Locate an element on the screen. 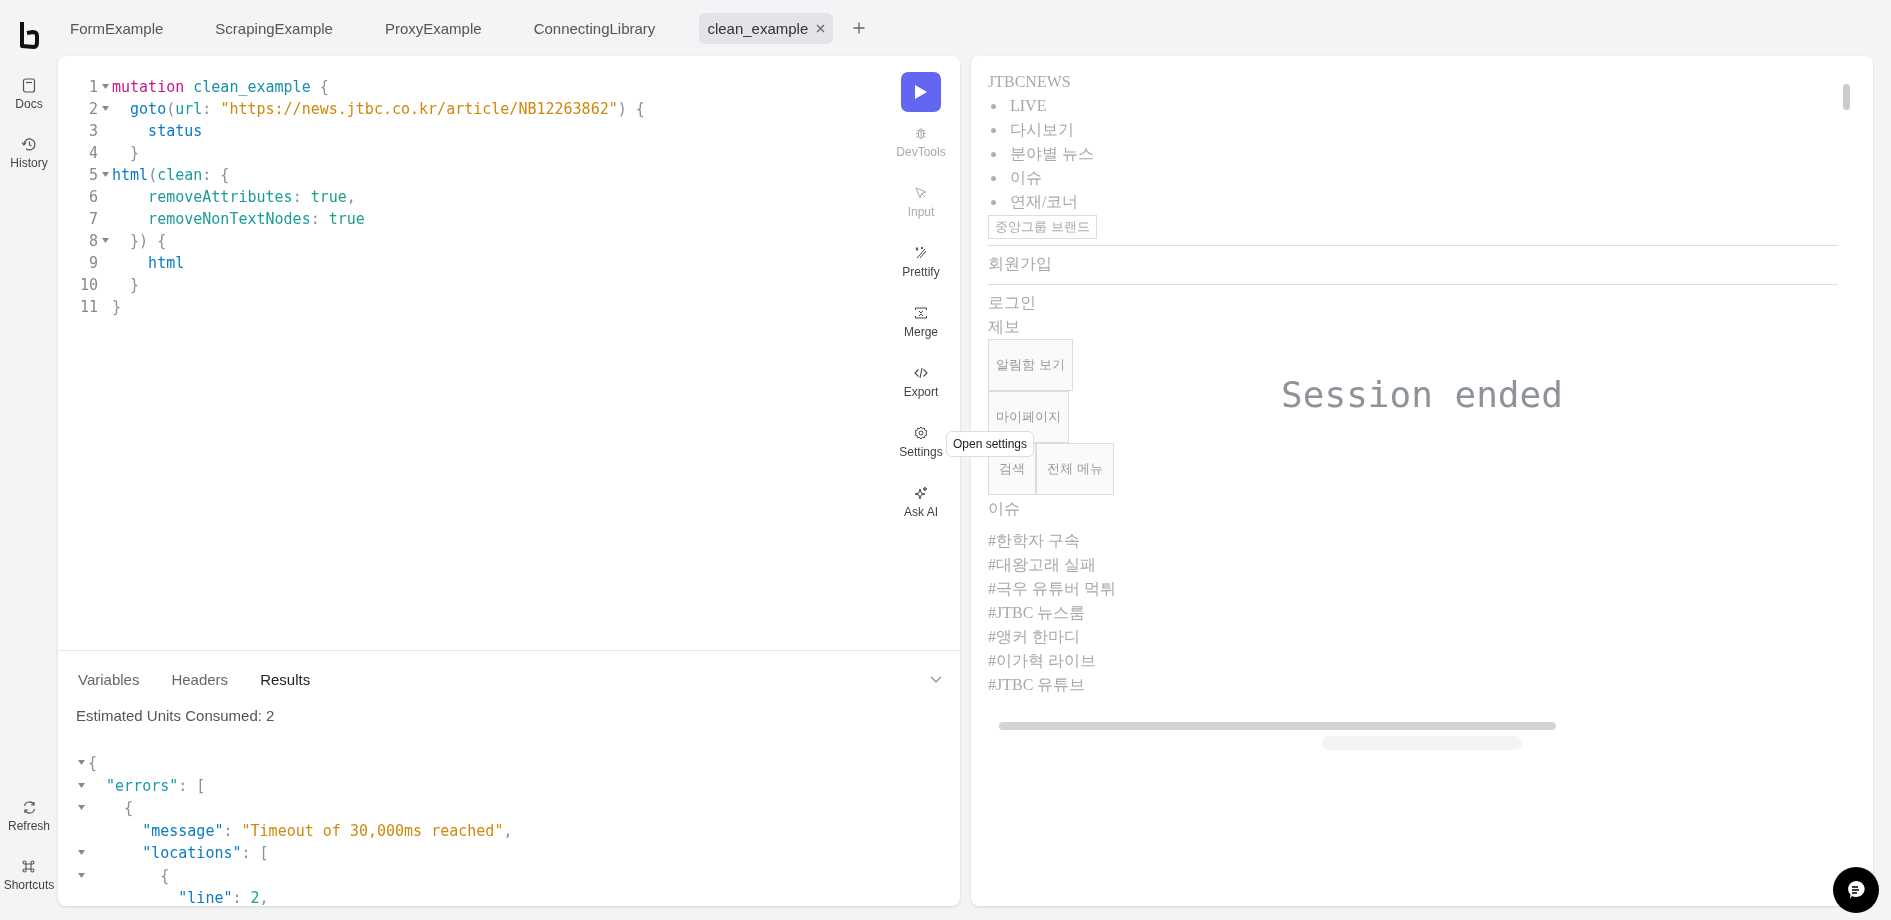 The height and width of the screenshot is (920, 1891). session-ended-message: Session ended is located at coordinates (1422, 394).